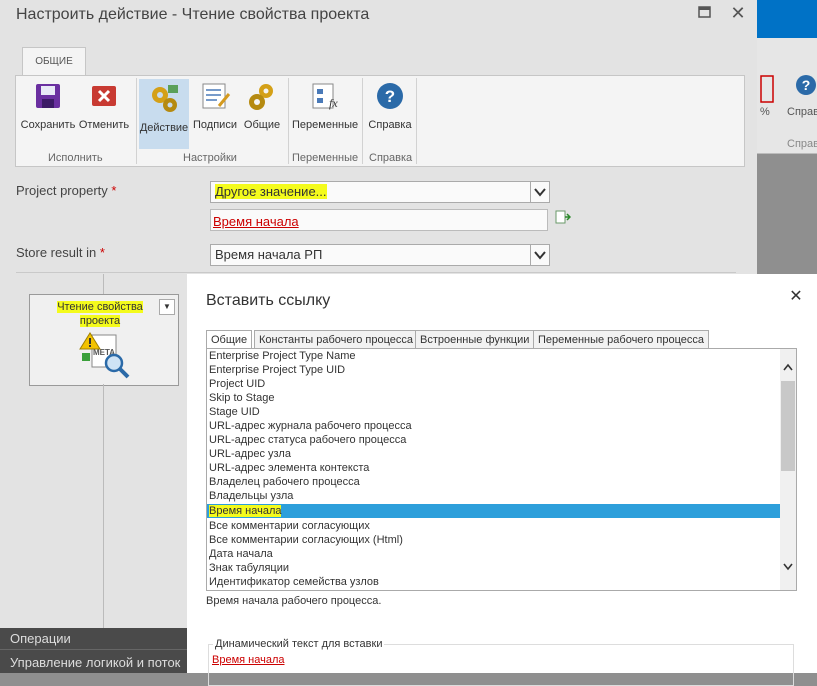 This screenshot has height=686, width=817. Describe the element at coordinates (164, 128) in the screenshot. I see `action-label: Действие` at that location.